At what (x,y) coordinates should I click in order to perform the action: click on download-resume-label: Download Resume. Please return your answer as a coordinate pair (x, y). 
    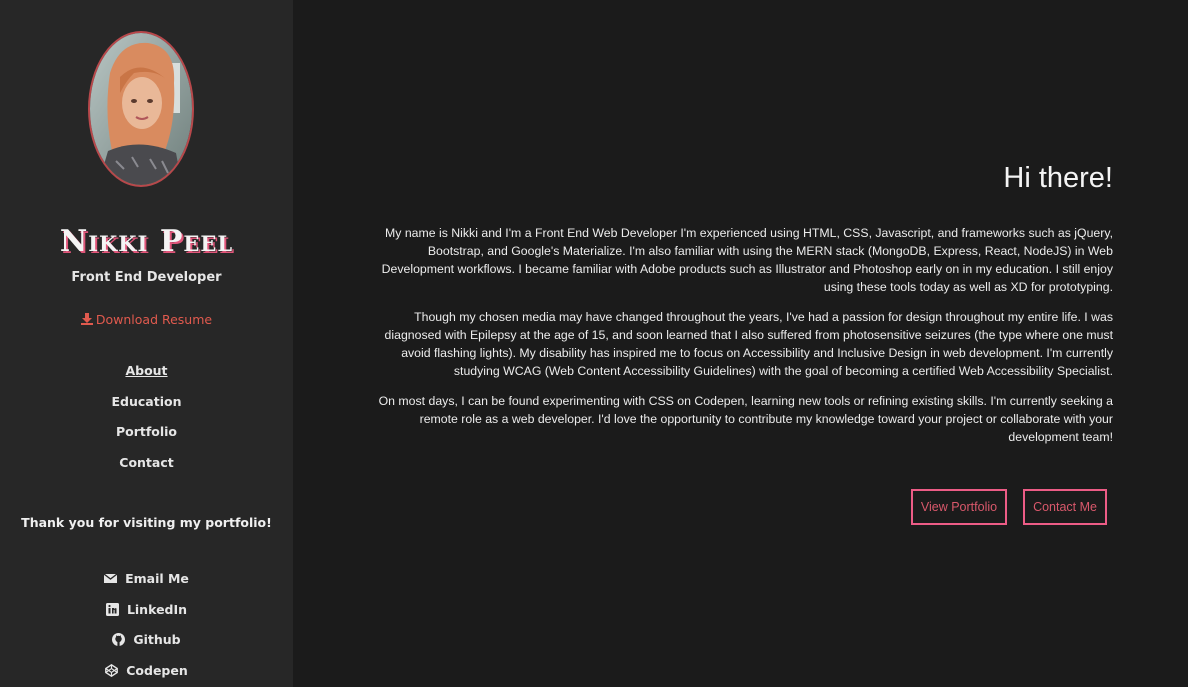
    Looking at the image, I should click on (154, 319).